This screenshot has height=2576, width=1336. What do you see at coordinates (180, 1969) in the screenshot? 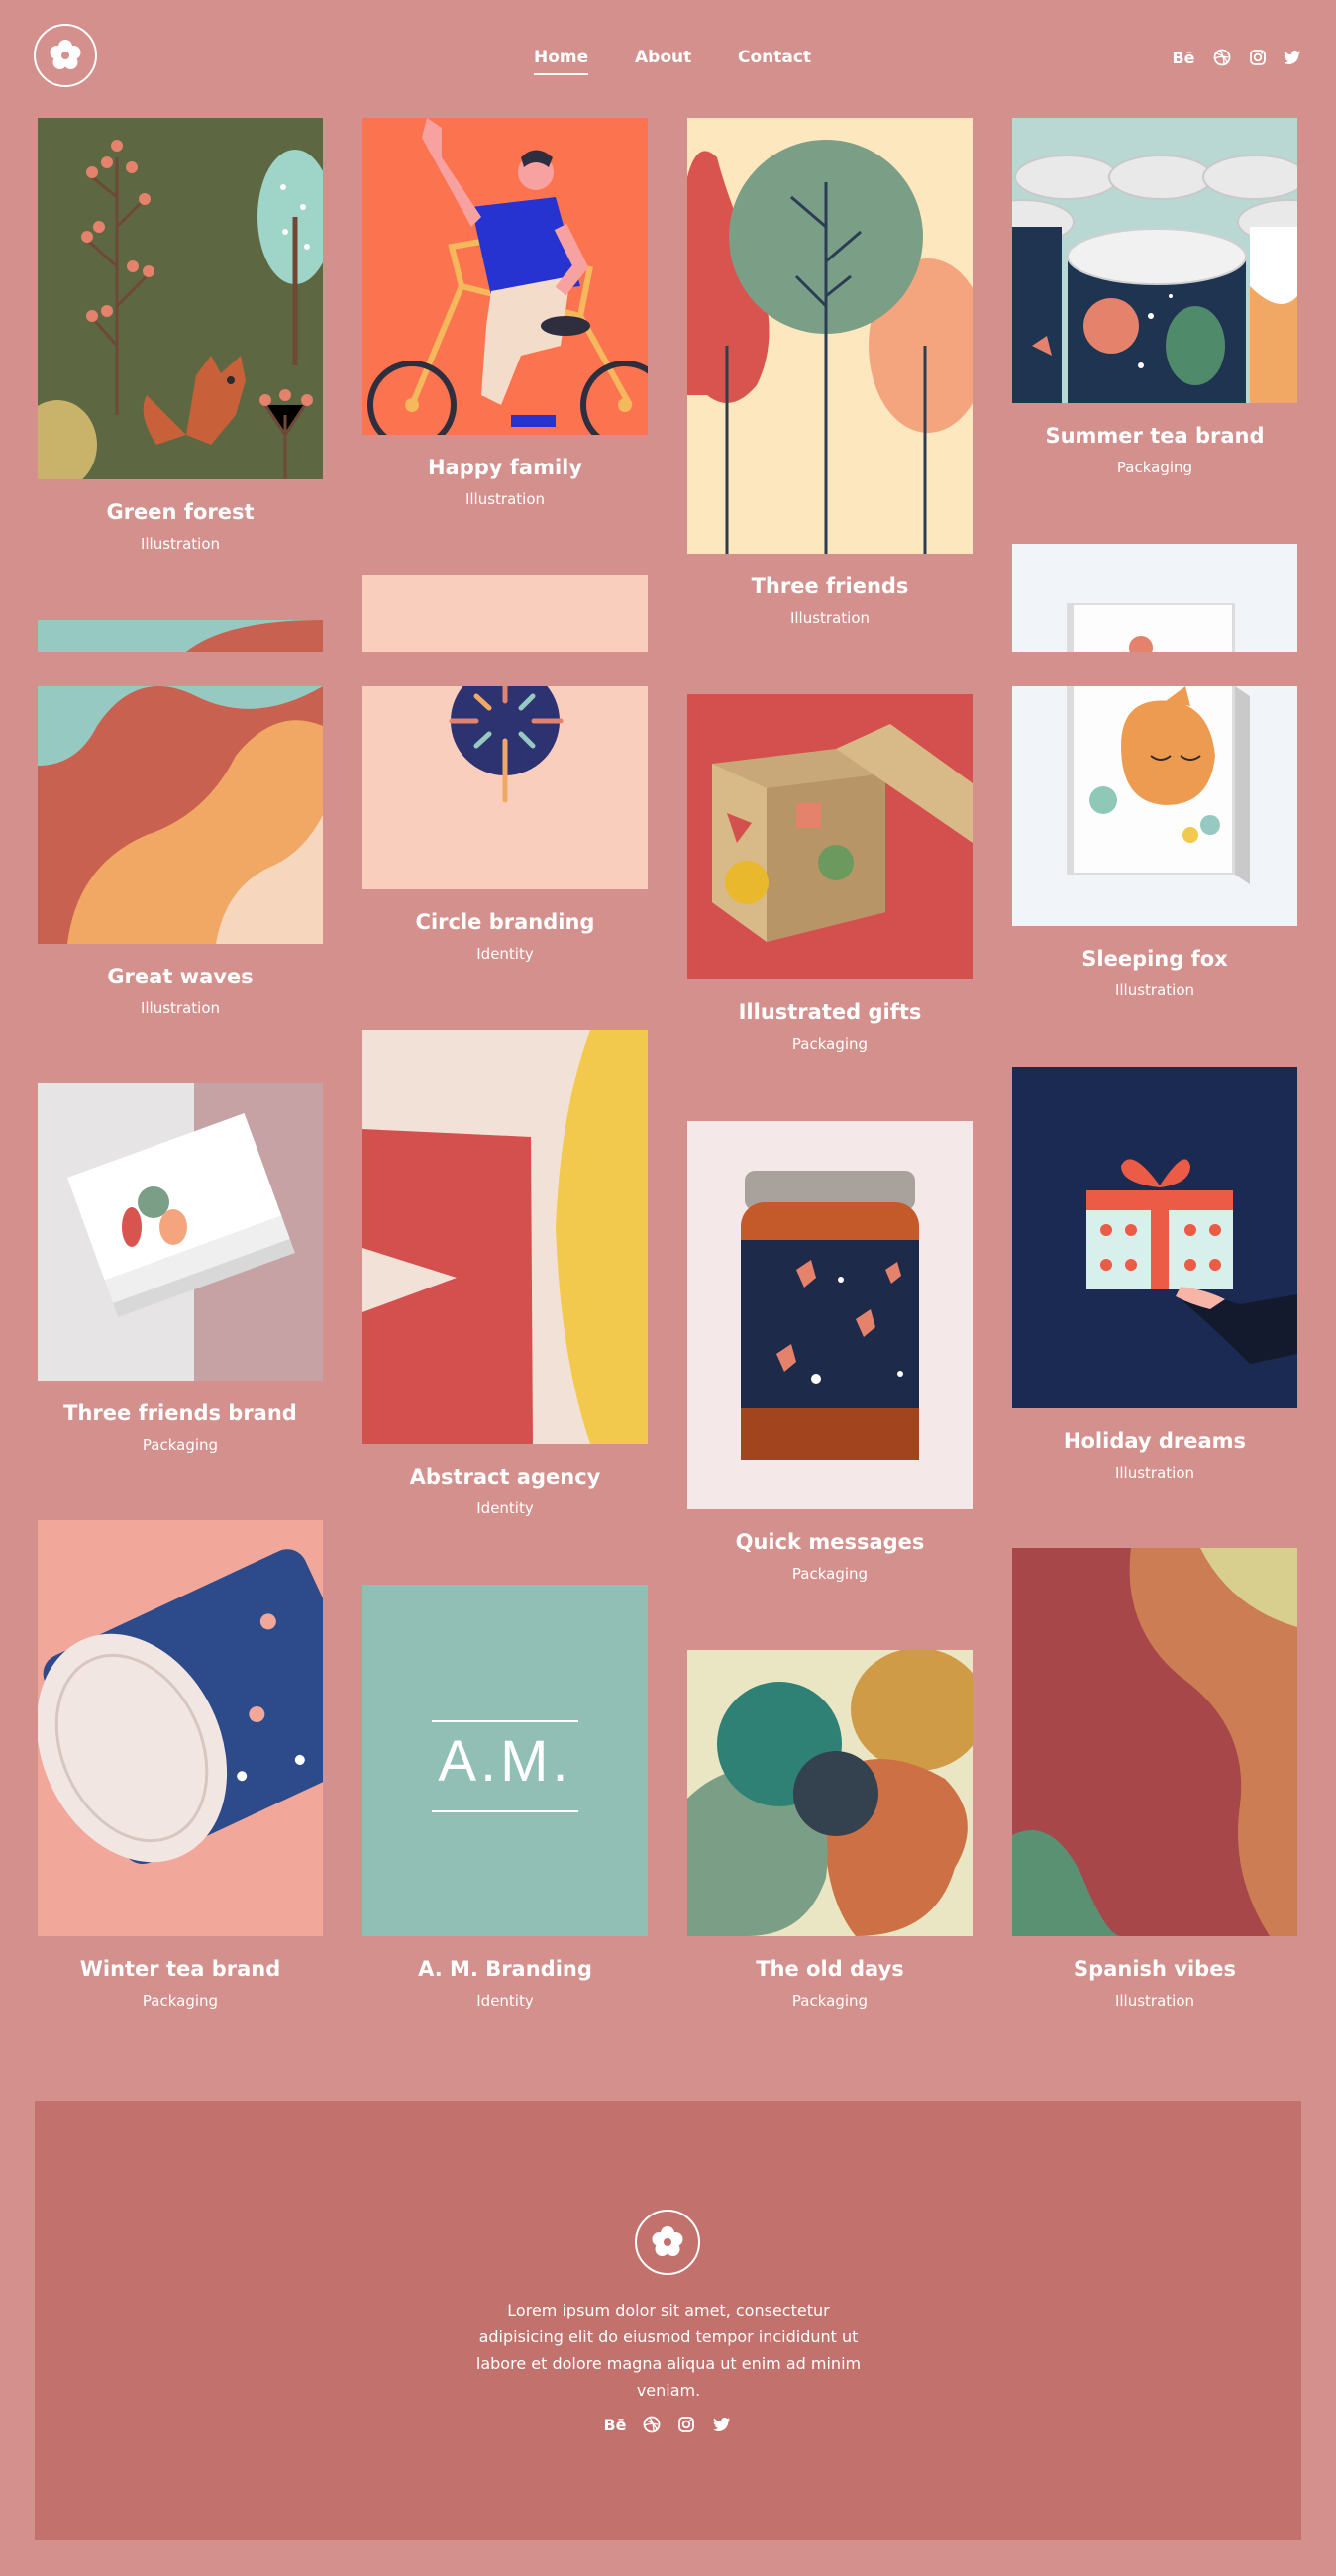
I see `card-title: Winter tea brand` at bounding box center [180, 1969].